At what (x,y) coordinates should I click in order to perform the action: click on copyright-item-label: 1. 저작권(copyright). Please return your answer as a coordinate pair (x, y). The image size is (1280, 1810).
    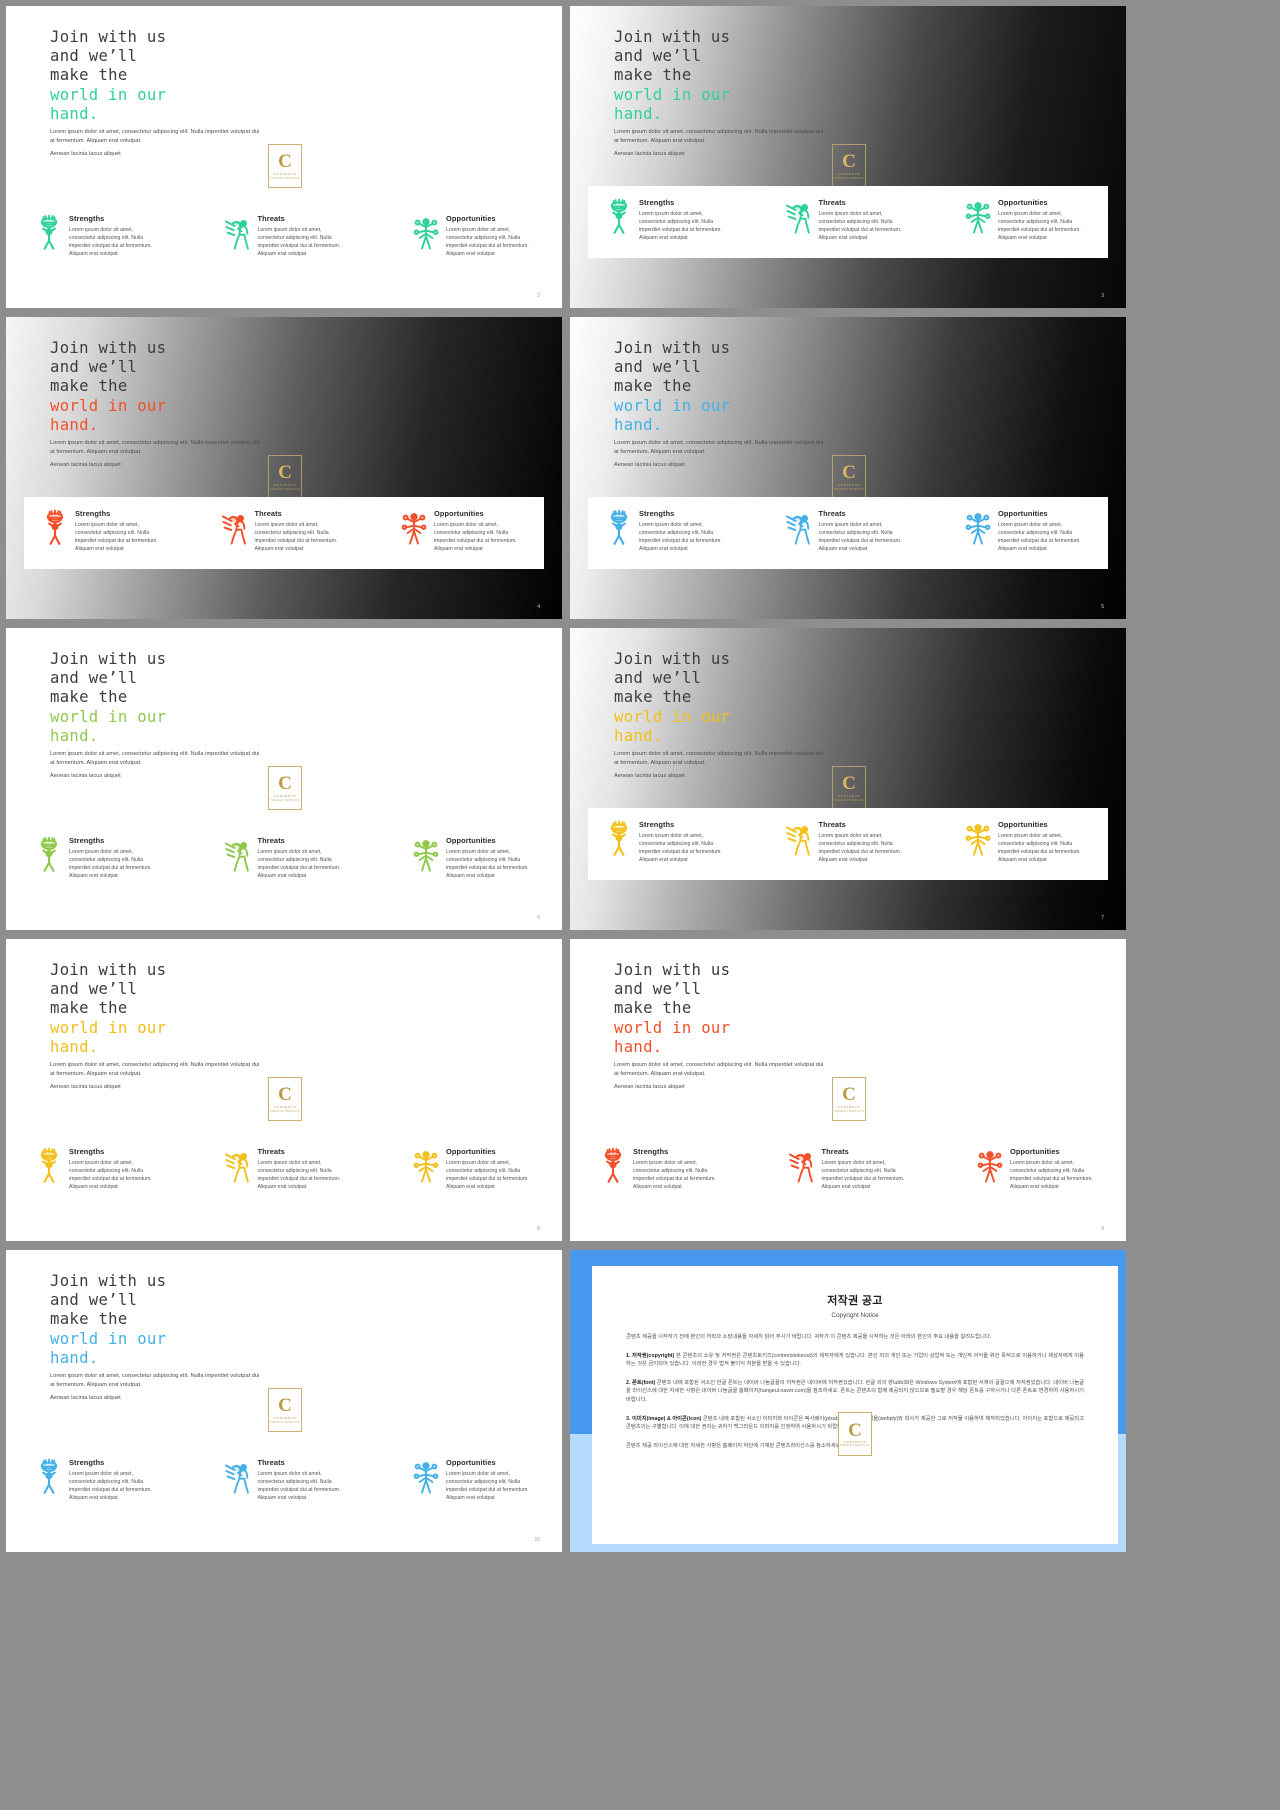
    Looking at the image, I should click on (650, 1355).